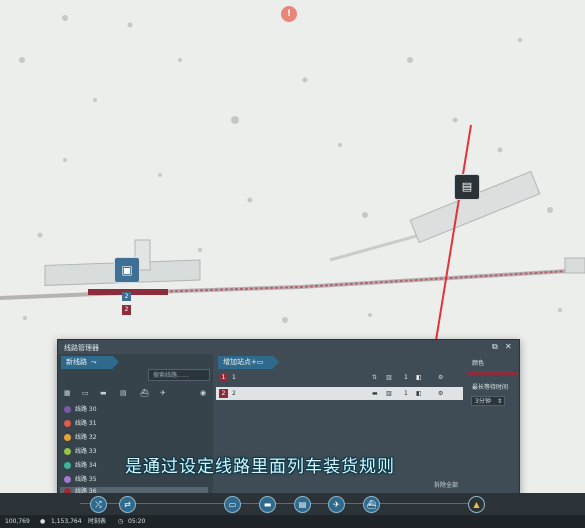  What do you see at coordinates (339, 377) in the screenshot?
I see `stop-row: 1 1 ⇅ ▥ 1 ◧ ⚙` at bounding box center [339, 377].